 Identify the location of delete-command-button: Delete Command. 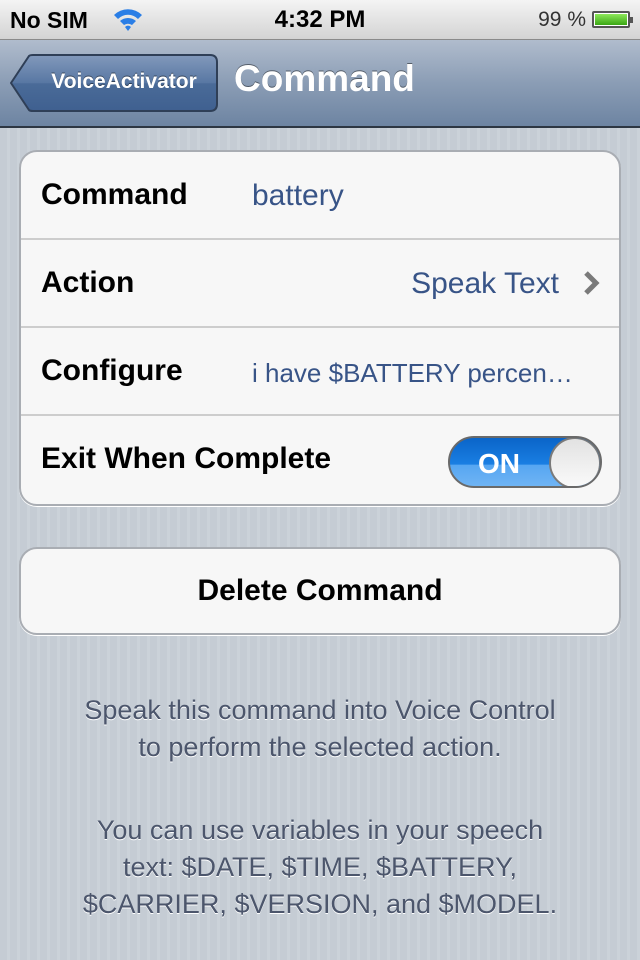
(320, 591).